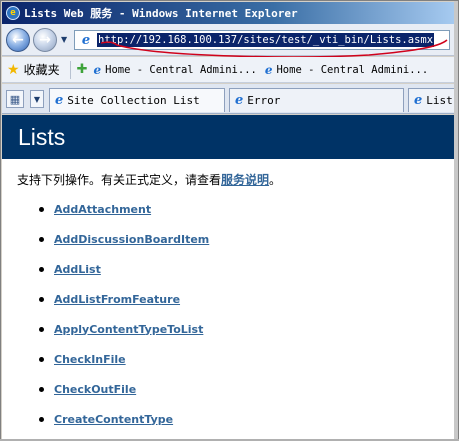 The height and width of the screenshot is (441, 459). What do you see at coordinates (228, 269) in the screenshot?
I see `list-item: AddList` at bounding box center [228, 269].